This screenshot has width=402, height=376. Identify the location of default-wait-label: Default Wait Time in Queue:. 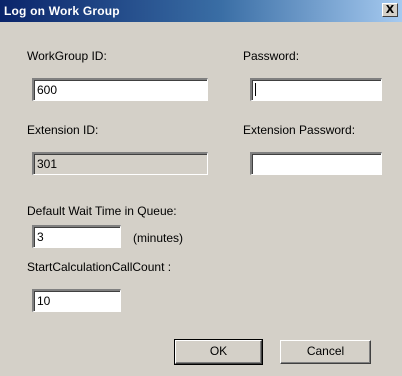
(102, 211).